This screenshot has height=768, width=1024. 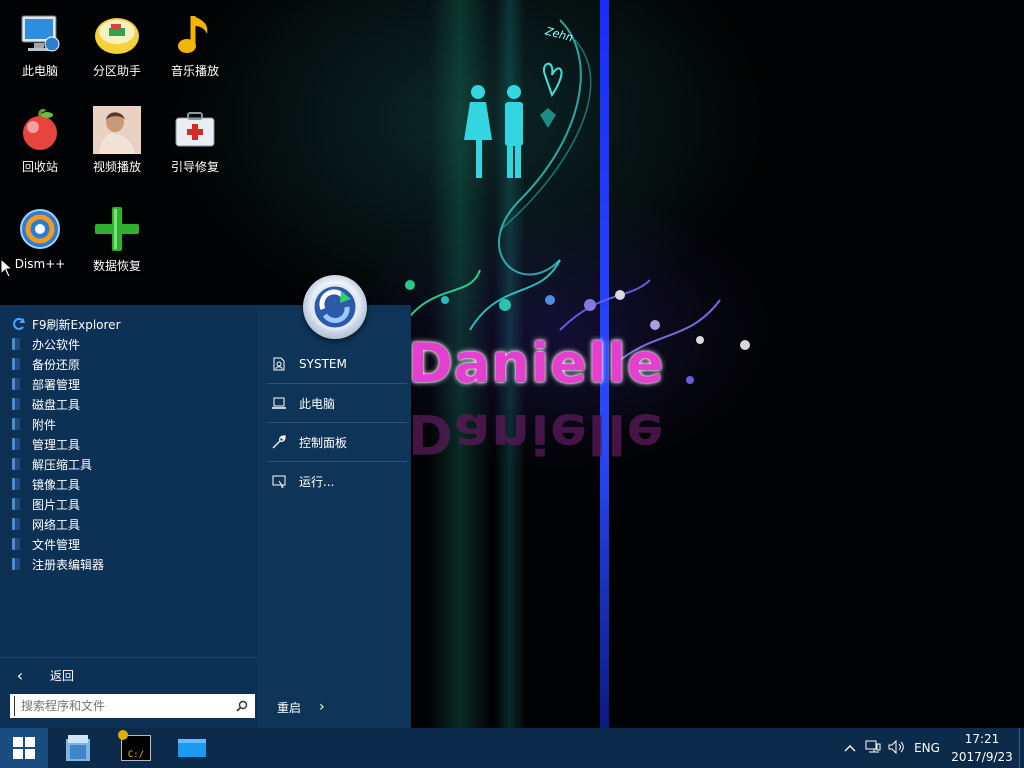 What do you see at coordinates (62, 675) in the screenshot?
I see `back-label: 返回` at bounding box center [62, 675].